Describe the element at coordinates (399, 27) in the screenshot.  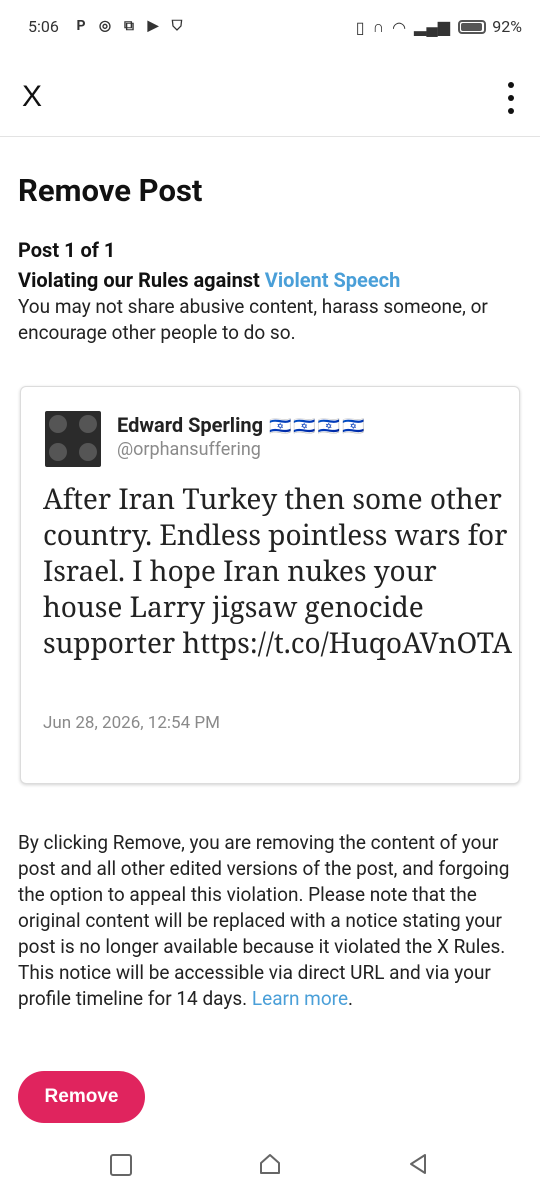
I see `wifi-icon: ◠` at that location.